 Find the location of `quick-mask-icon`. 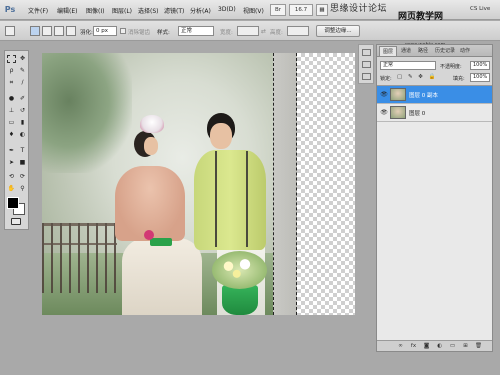

quick-mask-icon is located at coordinates (16, 221).